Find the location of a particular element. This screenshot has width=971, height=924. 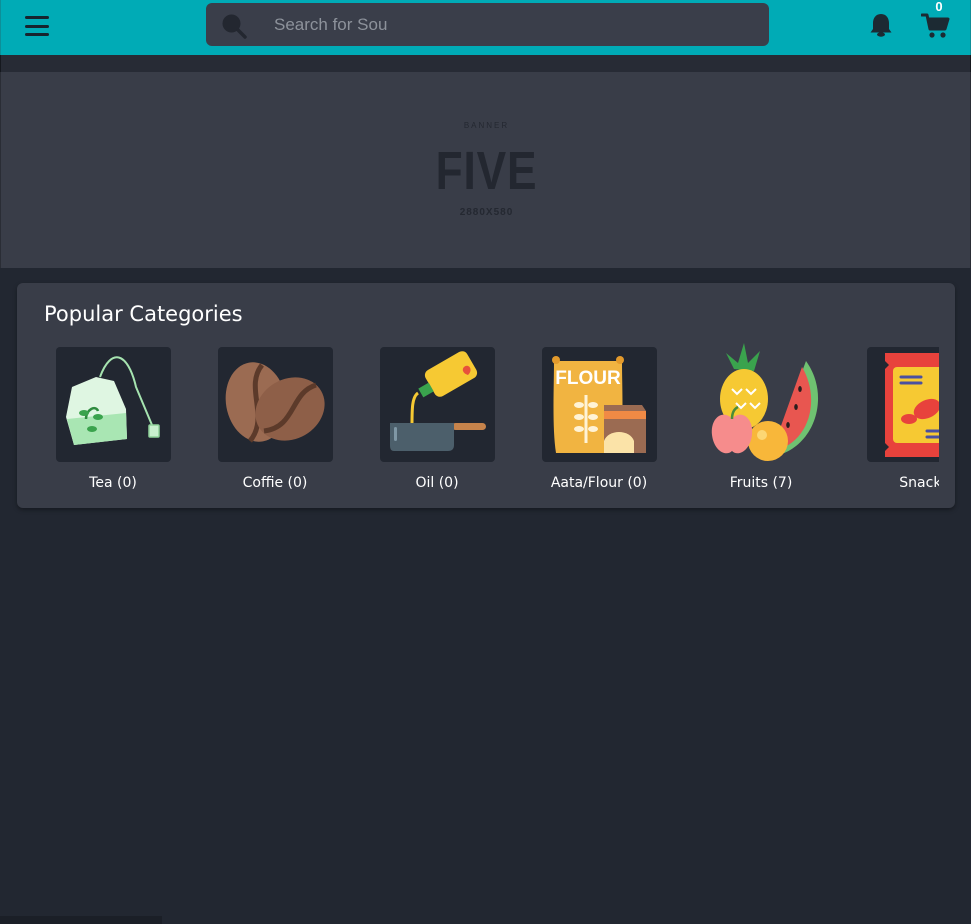

bottom-left-strip is located at coordinates (81, 920).